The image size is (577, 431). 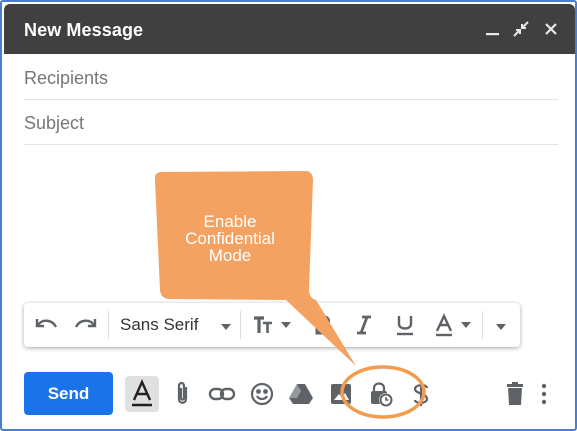 What do you see at coordinates (54, 123) in the screenshot?
I see `subject-placeholder: Subject` at bounding box center [54, 123].